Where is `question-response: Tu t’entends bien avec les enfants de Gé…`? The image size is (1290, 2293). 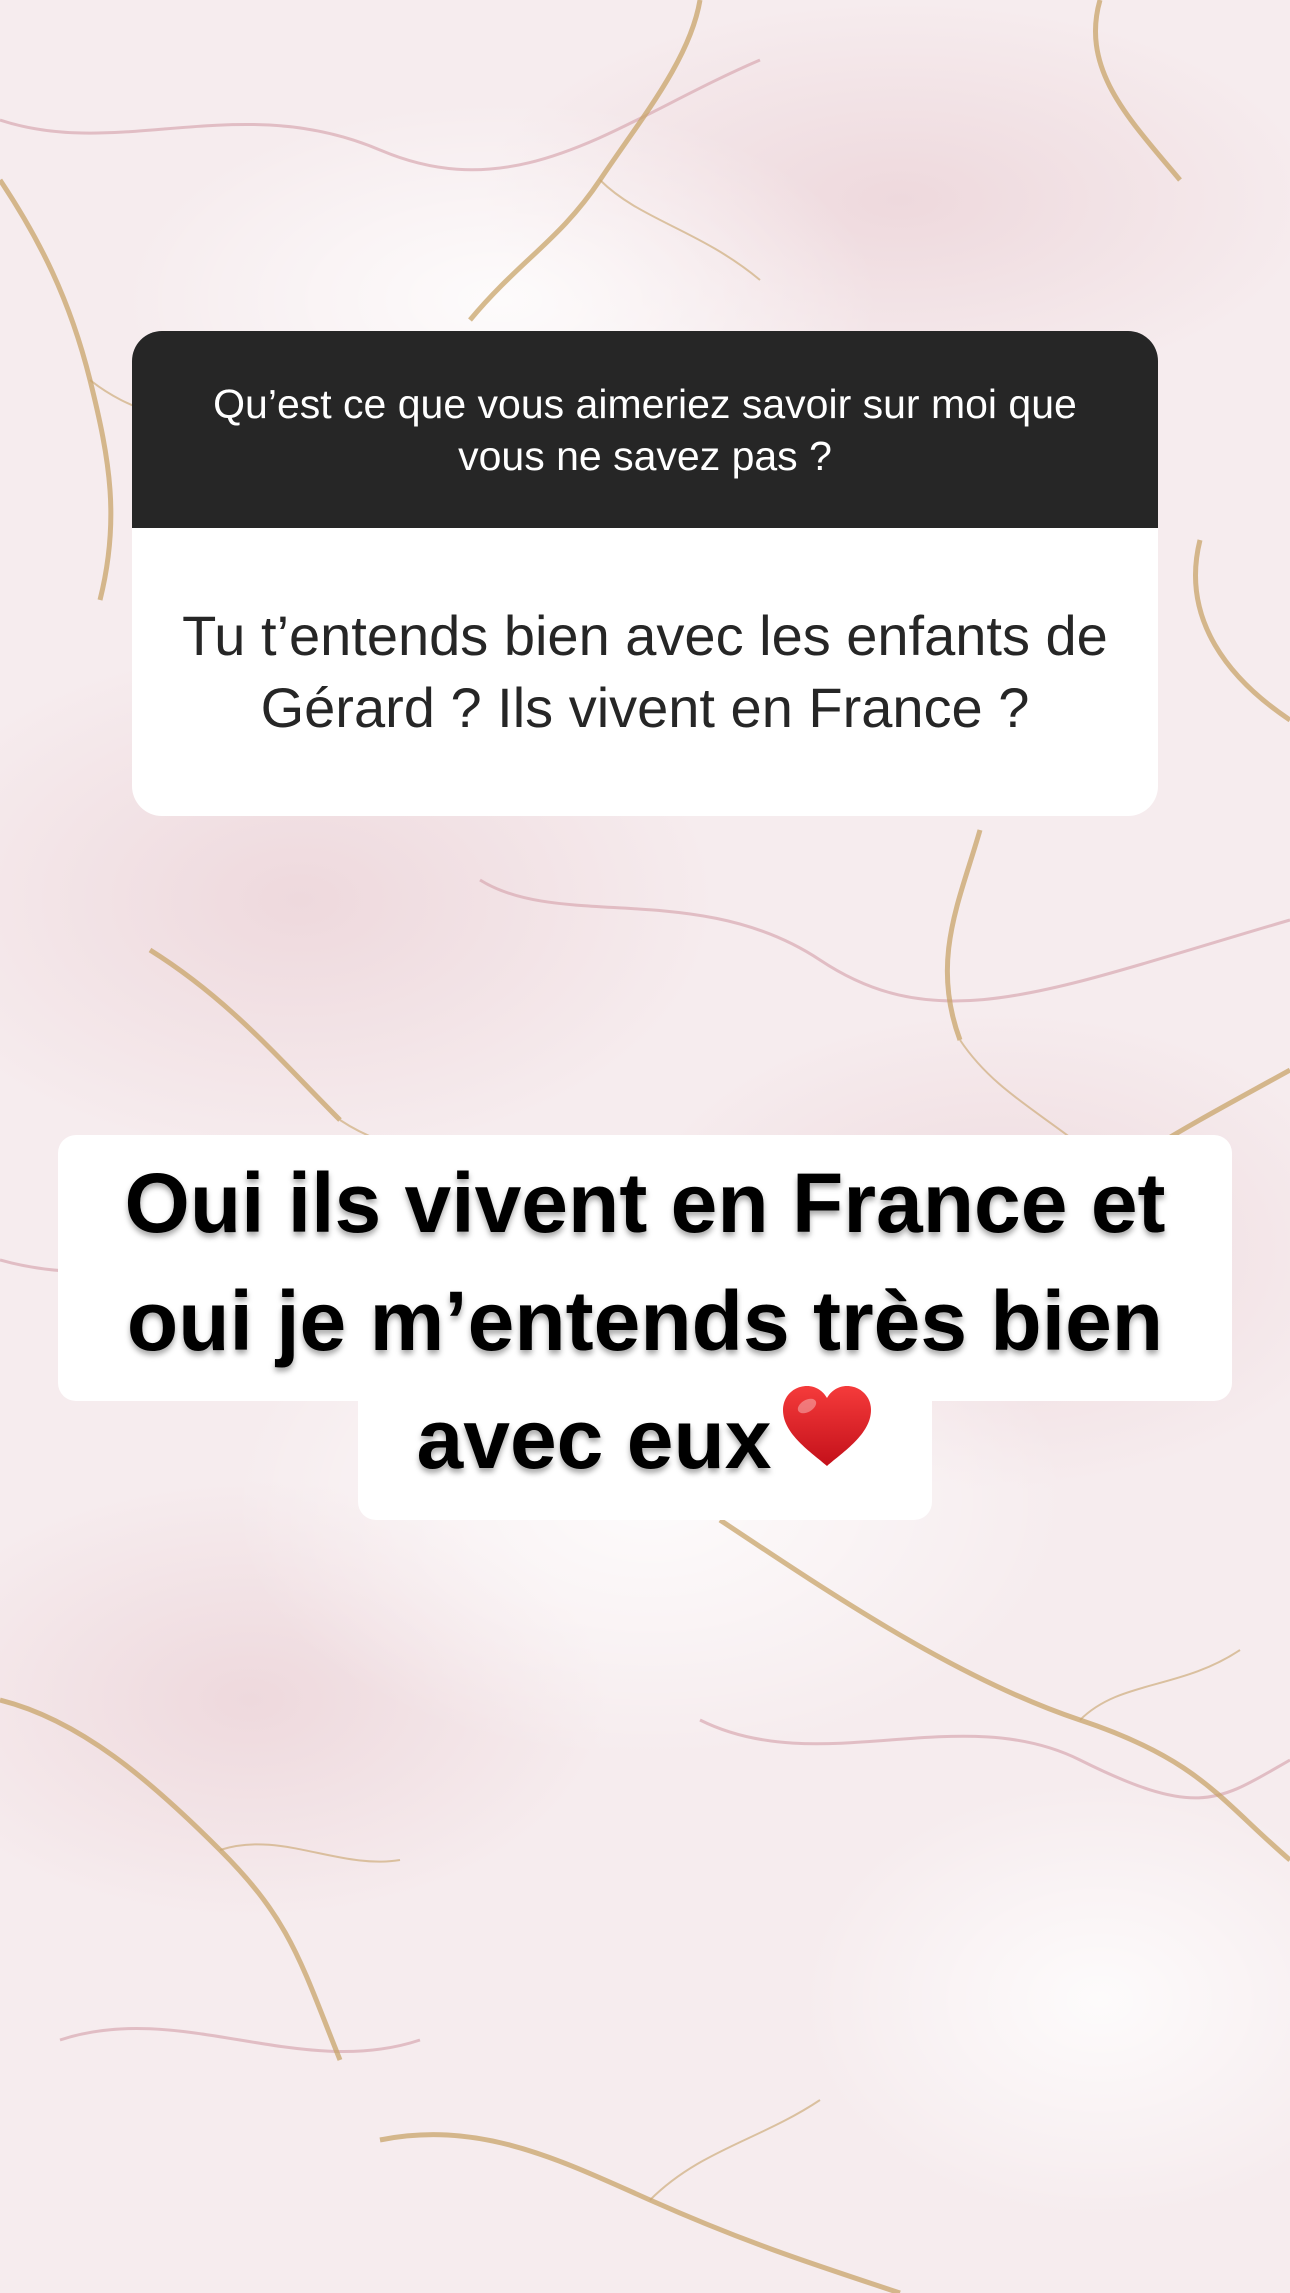 question-response: Tu t’entends bien avec les enfants de Gé… is located at coordinates (645, 671).